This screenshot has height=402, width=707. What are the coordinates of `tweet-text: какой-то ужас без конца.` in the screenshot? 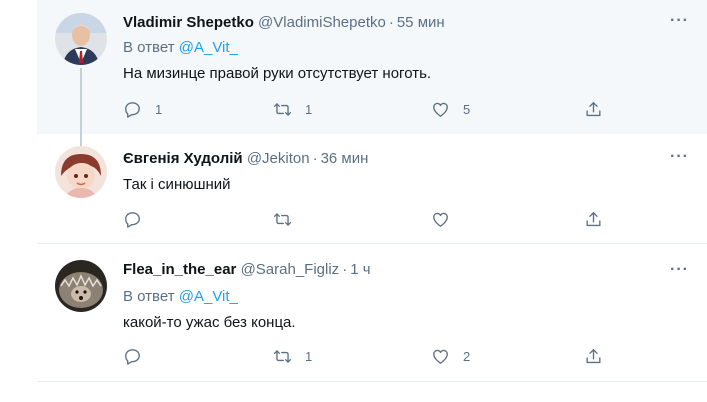 It's located at (209, 322).